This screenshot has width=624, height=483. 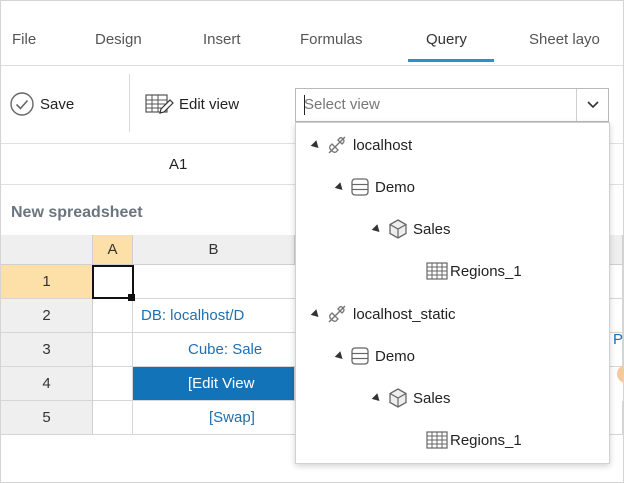 What do you see at coordinates (451, 60) in the screenshot?
I see `active-tab-indicator` at bounding box center [451, 60].